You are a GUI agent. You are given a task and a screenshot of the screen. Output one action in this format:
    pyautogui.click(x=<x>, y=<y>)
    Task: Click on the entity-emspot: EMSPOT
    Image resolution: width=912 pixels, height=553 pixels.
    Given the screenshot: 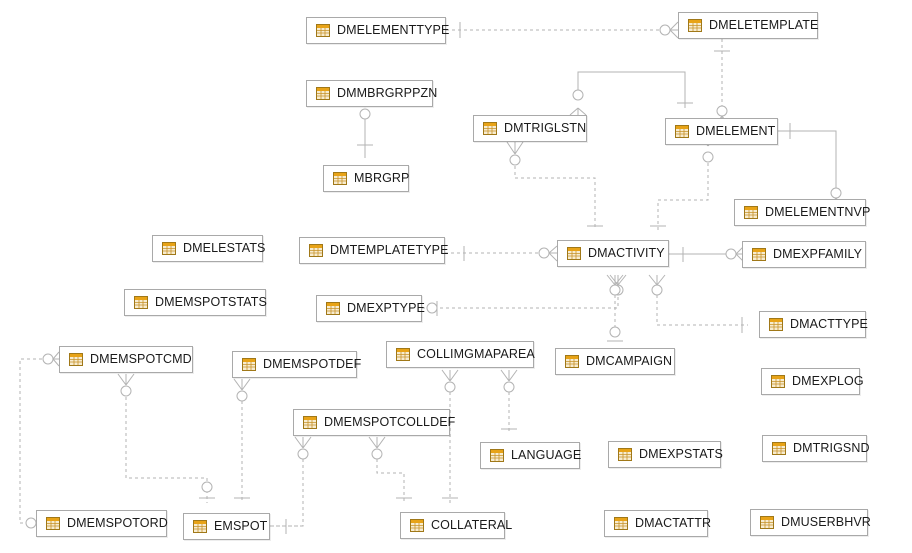 What is the action you would take?
    pyautogui.click(x=226, y=526)
    